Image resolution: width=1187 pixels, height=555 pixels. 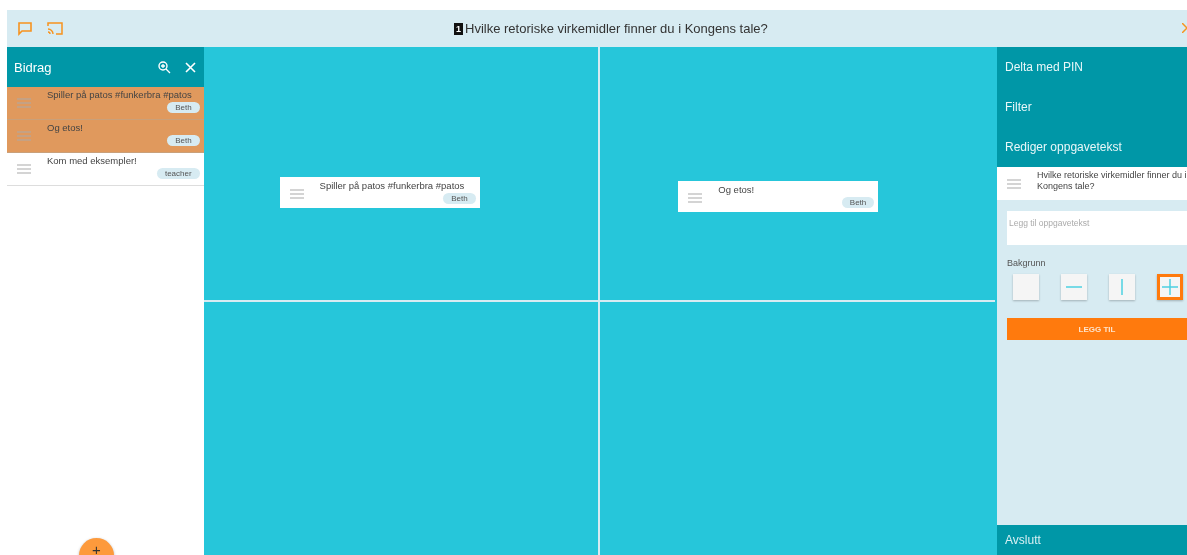 I want to click on sidebar-title: Bidrag, so click(x=33, y=67).